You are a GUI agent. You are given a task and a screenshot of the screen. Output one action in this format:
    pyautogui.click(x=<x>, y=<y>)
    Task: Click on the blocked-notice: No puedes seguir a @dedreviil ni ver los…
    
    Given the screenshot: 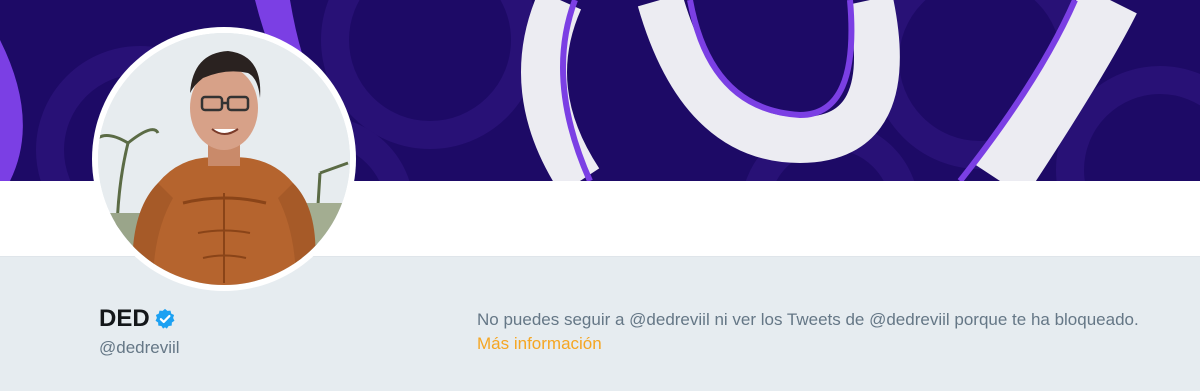 What is the action you would take?
    pyautogui.click(x=827, y=332)
    